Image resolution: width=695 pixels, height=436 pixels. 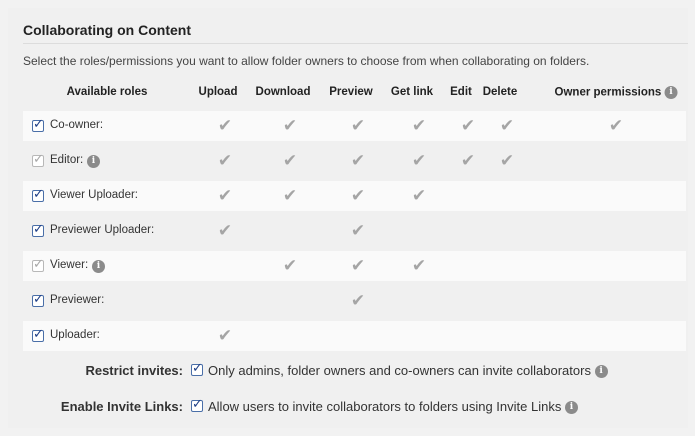 I want to click on role-row: ✓ Viewer: i ✔ ✔ ✔, so click(x=354, y=266).